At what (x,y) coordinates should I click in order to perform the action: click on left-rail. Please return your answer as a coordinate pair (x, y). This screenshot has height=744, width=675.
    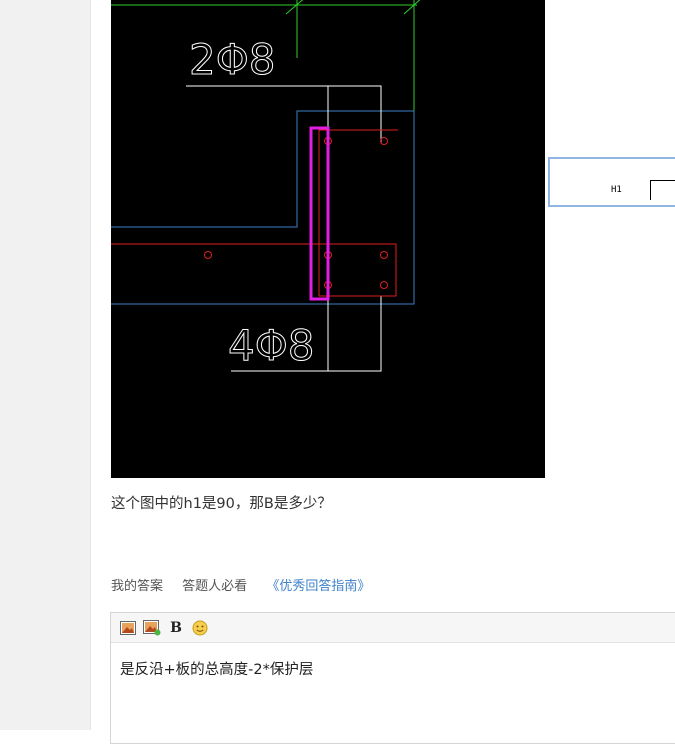
    Looking at the image, I should click on (45, 365).